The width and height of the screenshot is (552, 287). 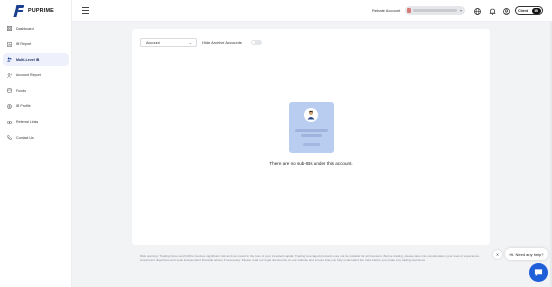 I want to click on rebate-account-label: Rebate Account, so click(x=386, y=10).